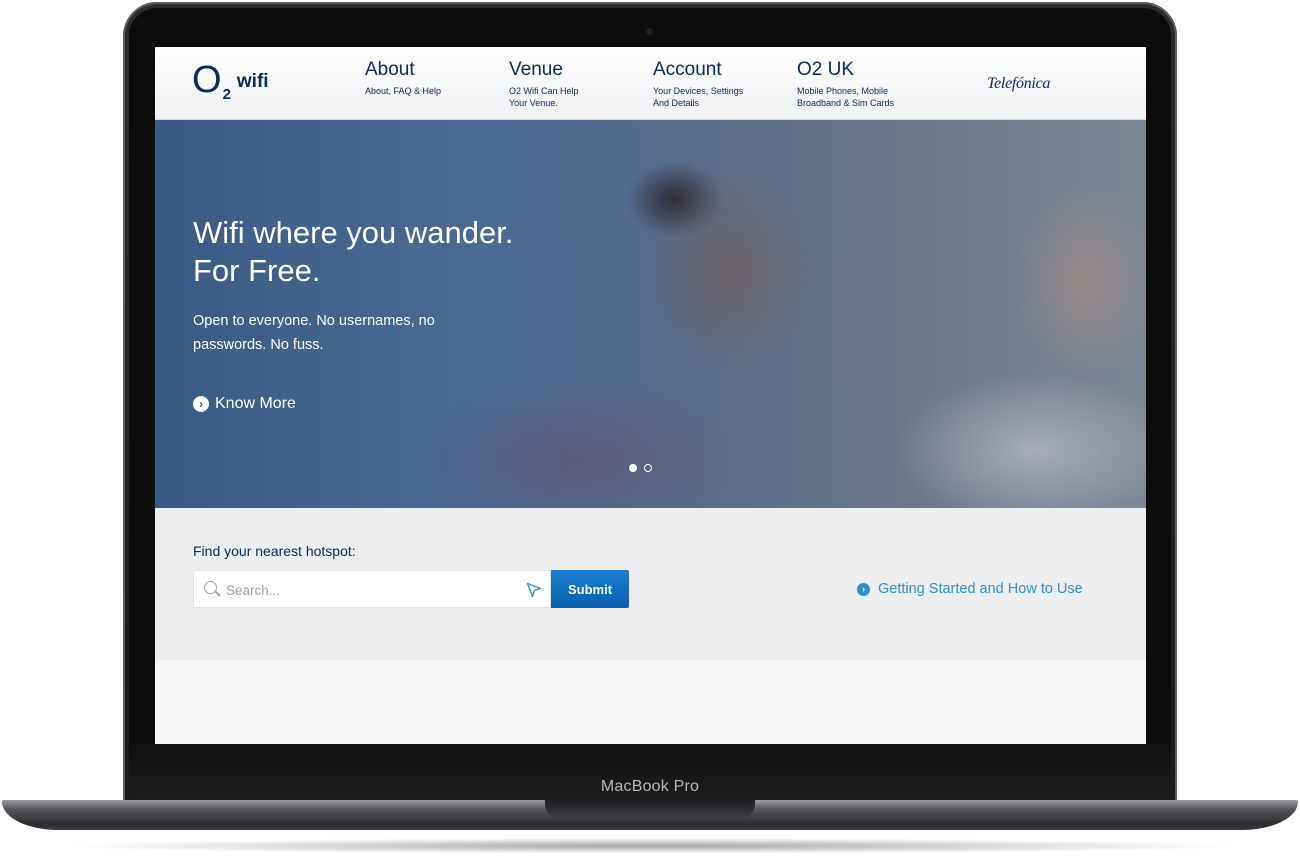  Describe the element at coordinates (425, 78) in the screenshot. I see `nav-item-about: About About, FAQ & Help` at that location.